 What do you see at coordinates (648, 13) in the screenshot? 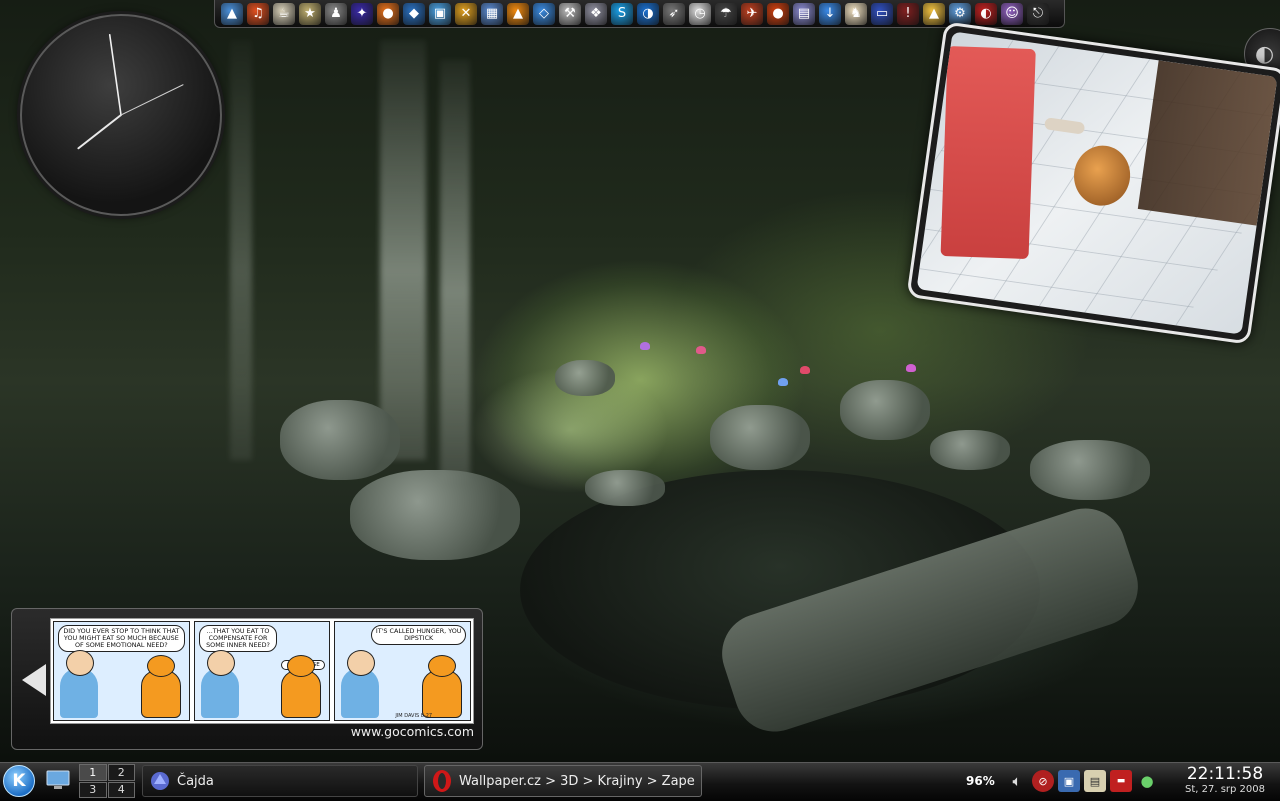
I see `browser-icon: ◑` at bounding box center [648, 13].